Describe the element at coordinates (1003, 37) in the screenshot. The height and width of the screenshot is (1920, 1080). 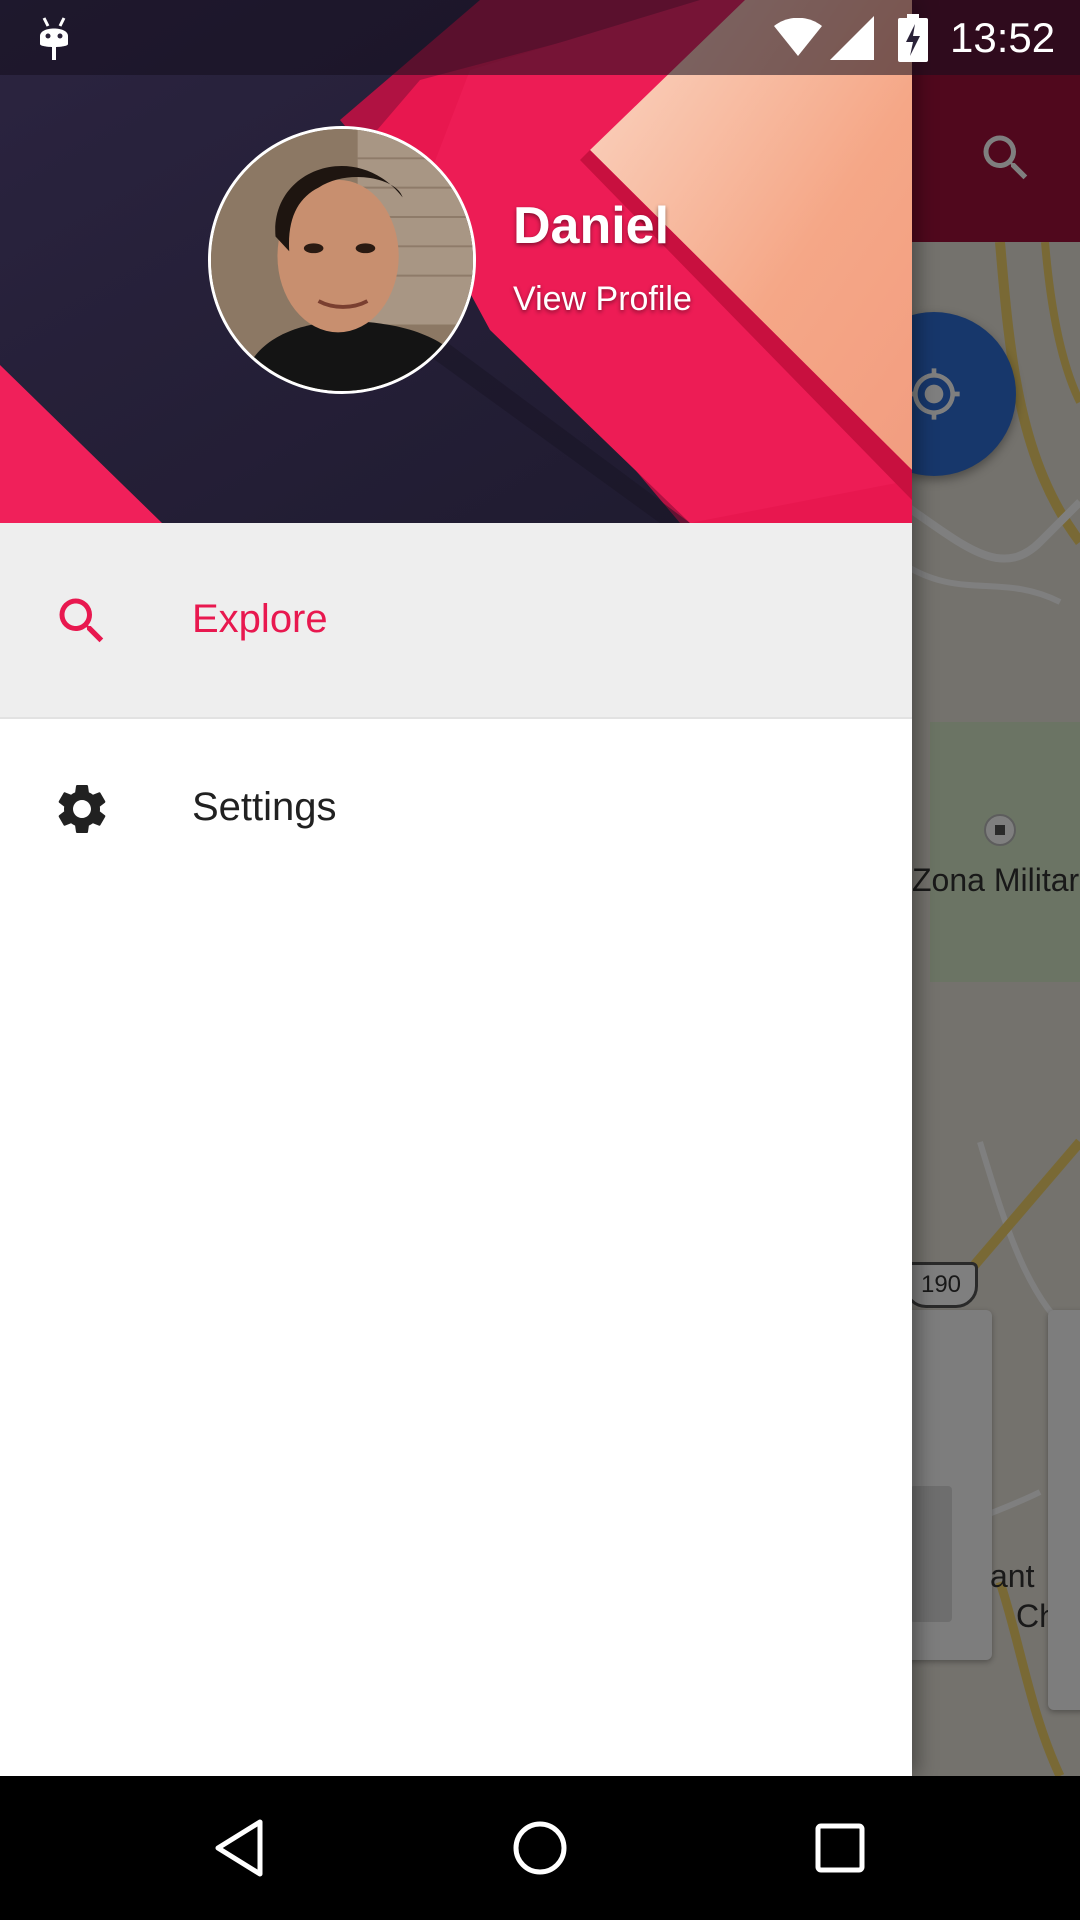
I see `status-time: 13:52` at that location.